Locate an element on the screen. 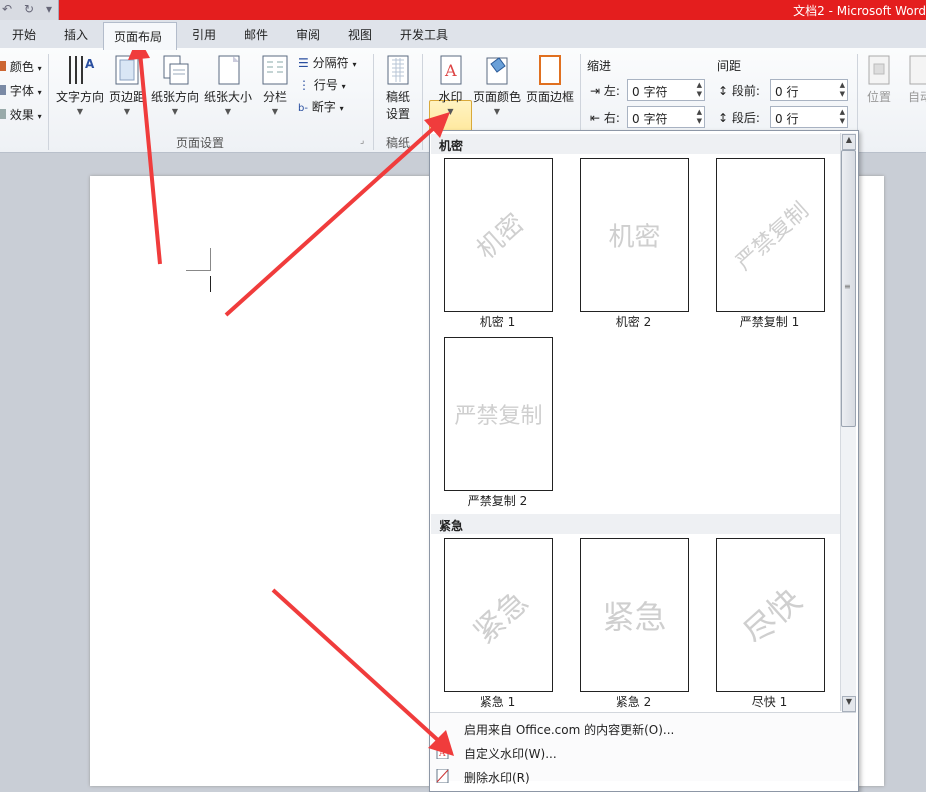 The width and height of the screenshot is (926, 792). theme-effects-label: 效果 is located at coordinates (21, 115).